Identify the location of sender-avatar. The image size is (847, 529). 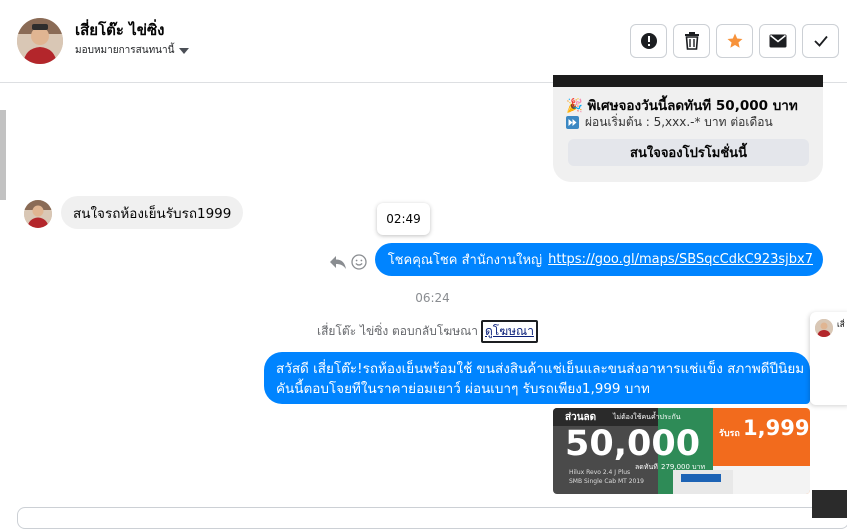
(38, 214).